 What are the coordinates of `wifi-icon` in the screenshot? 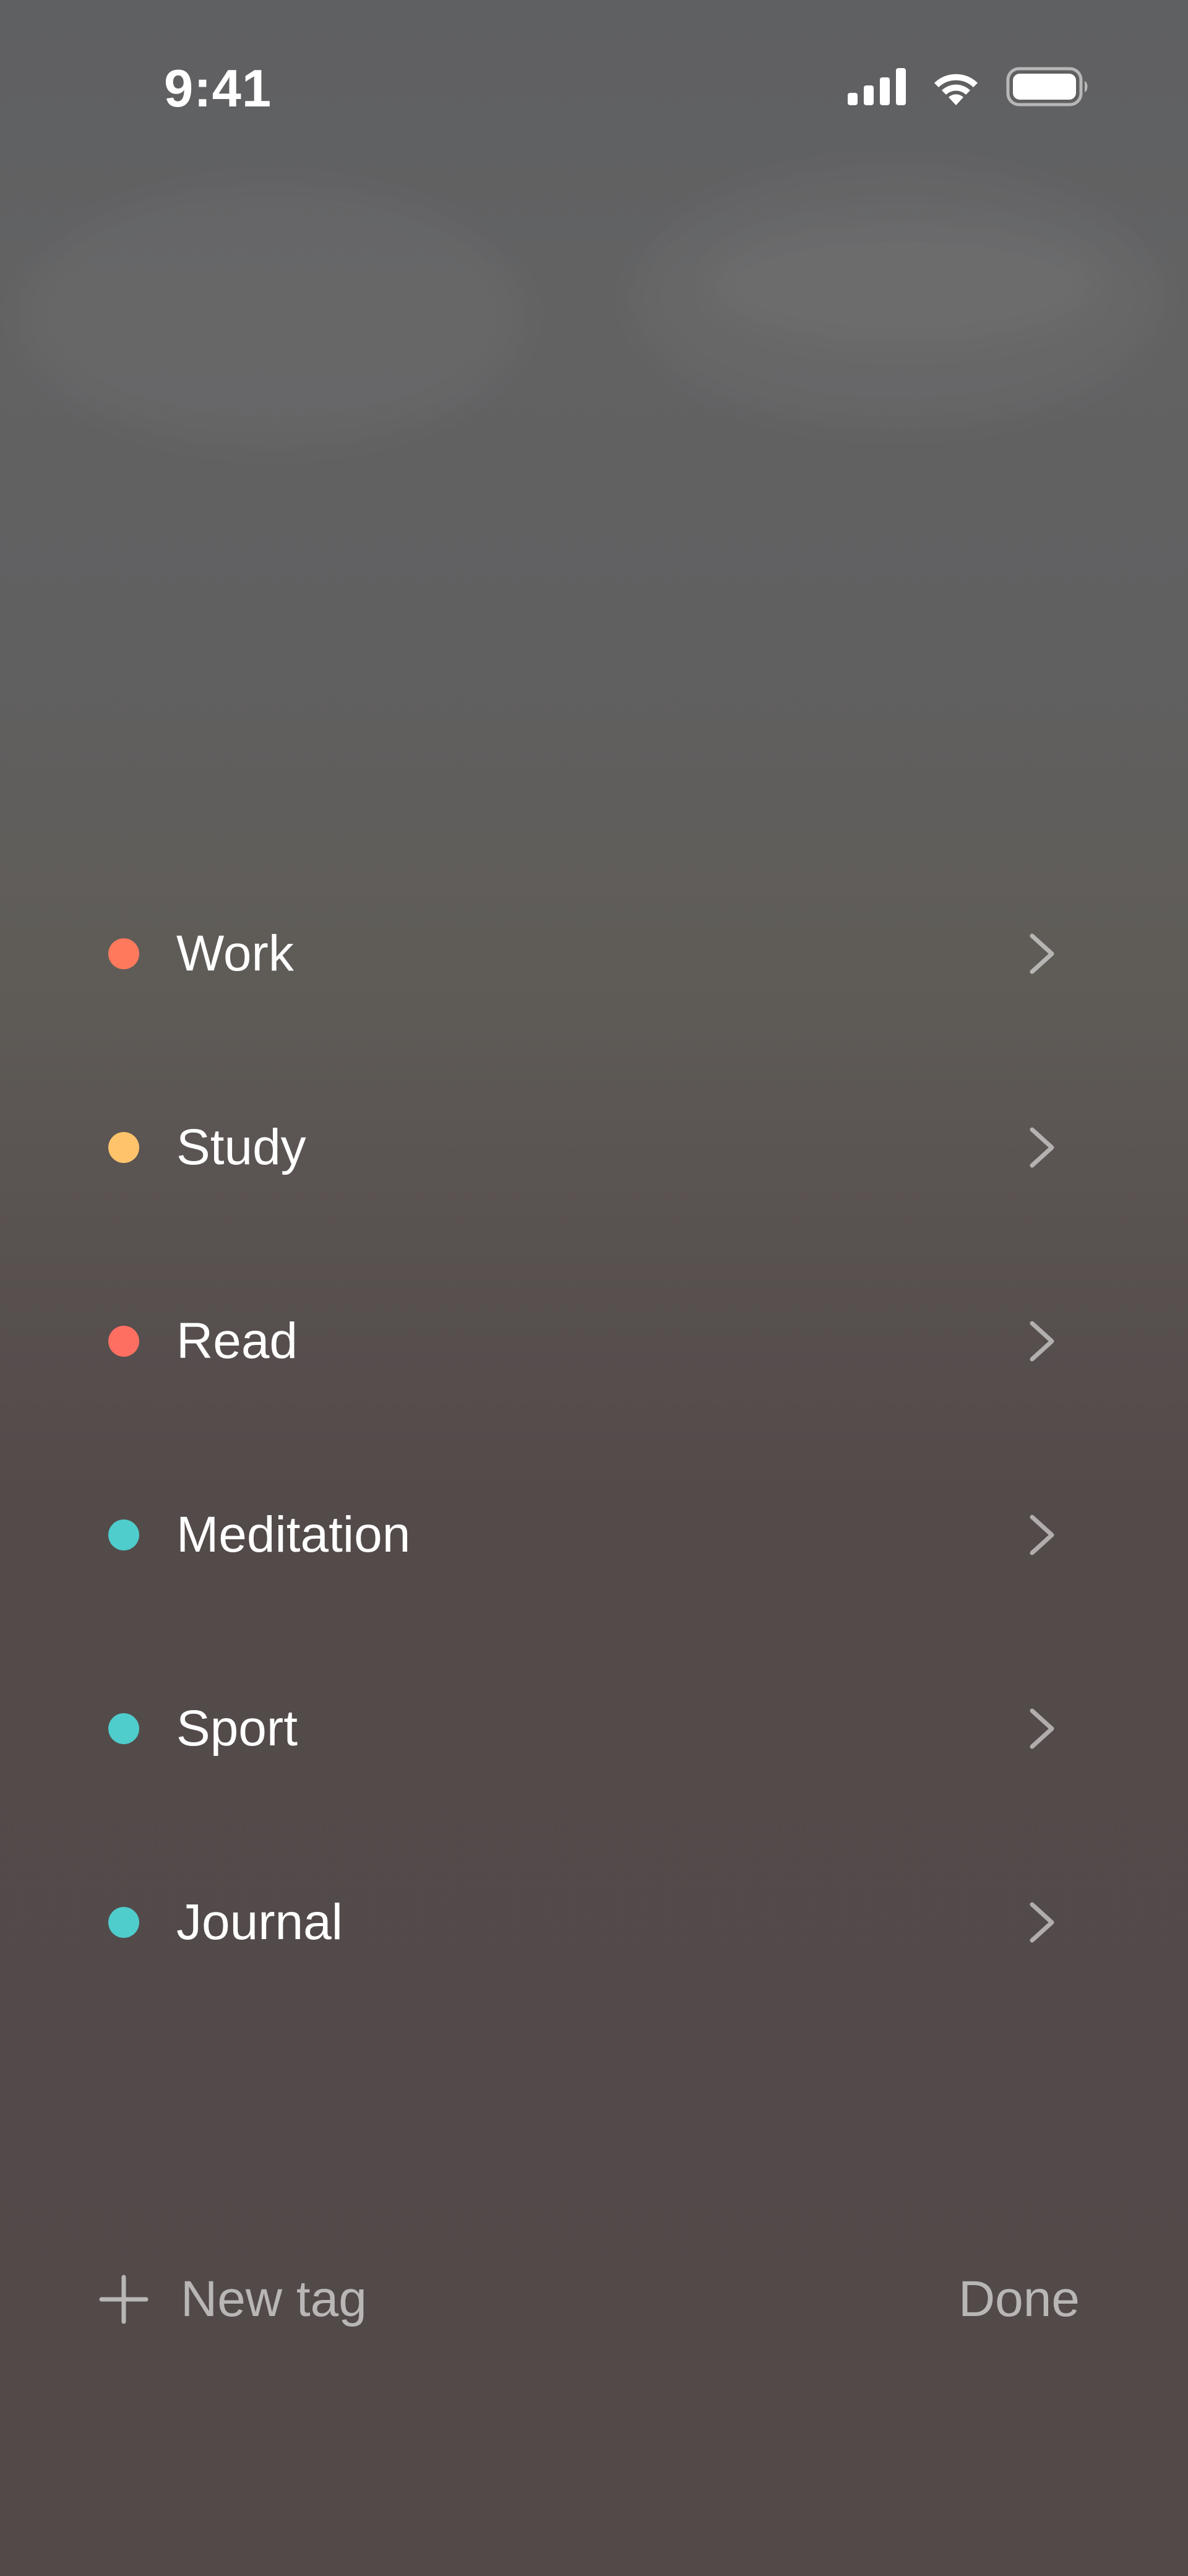 It's located at (956, 86).